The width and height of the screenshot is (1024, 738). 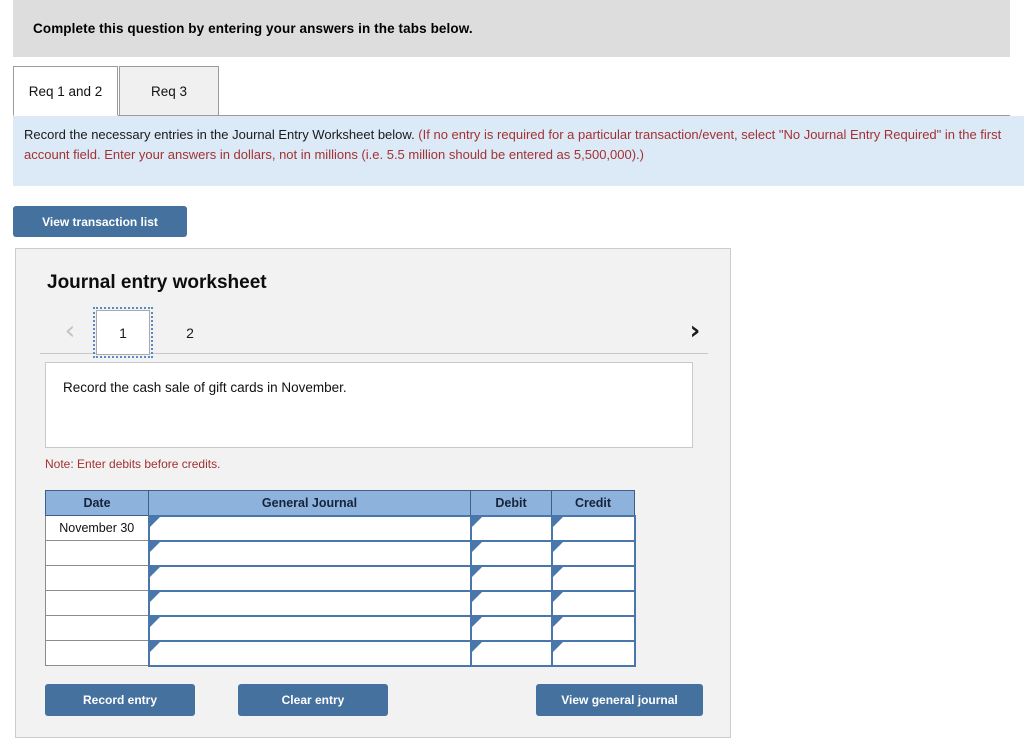 I want to click on worksheet-page-2: 2, so click(x=190, y=332).